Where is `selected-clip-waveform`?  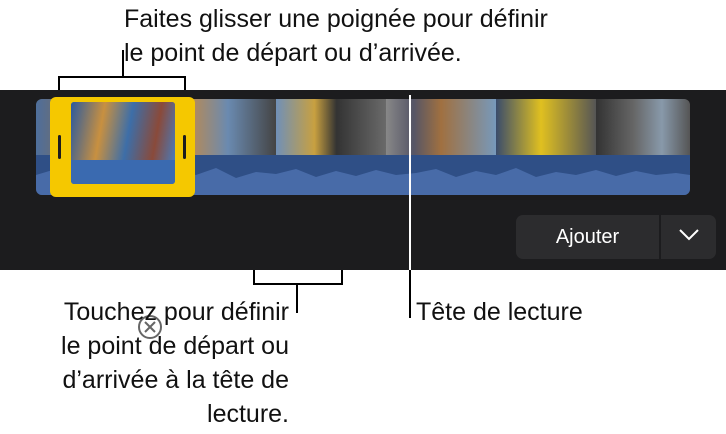
selected-clip-waveform is located at coordinates (123, 172).